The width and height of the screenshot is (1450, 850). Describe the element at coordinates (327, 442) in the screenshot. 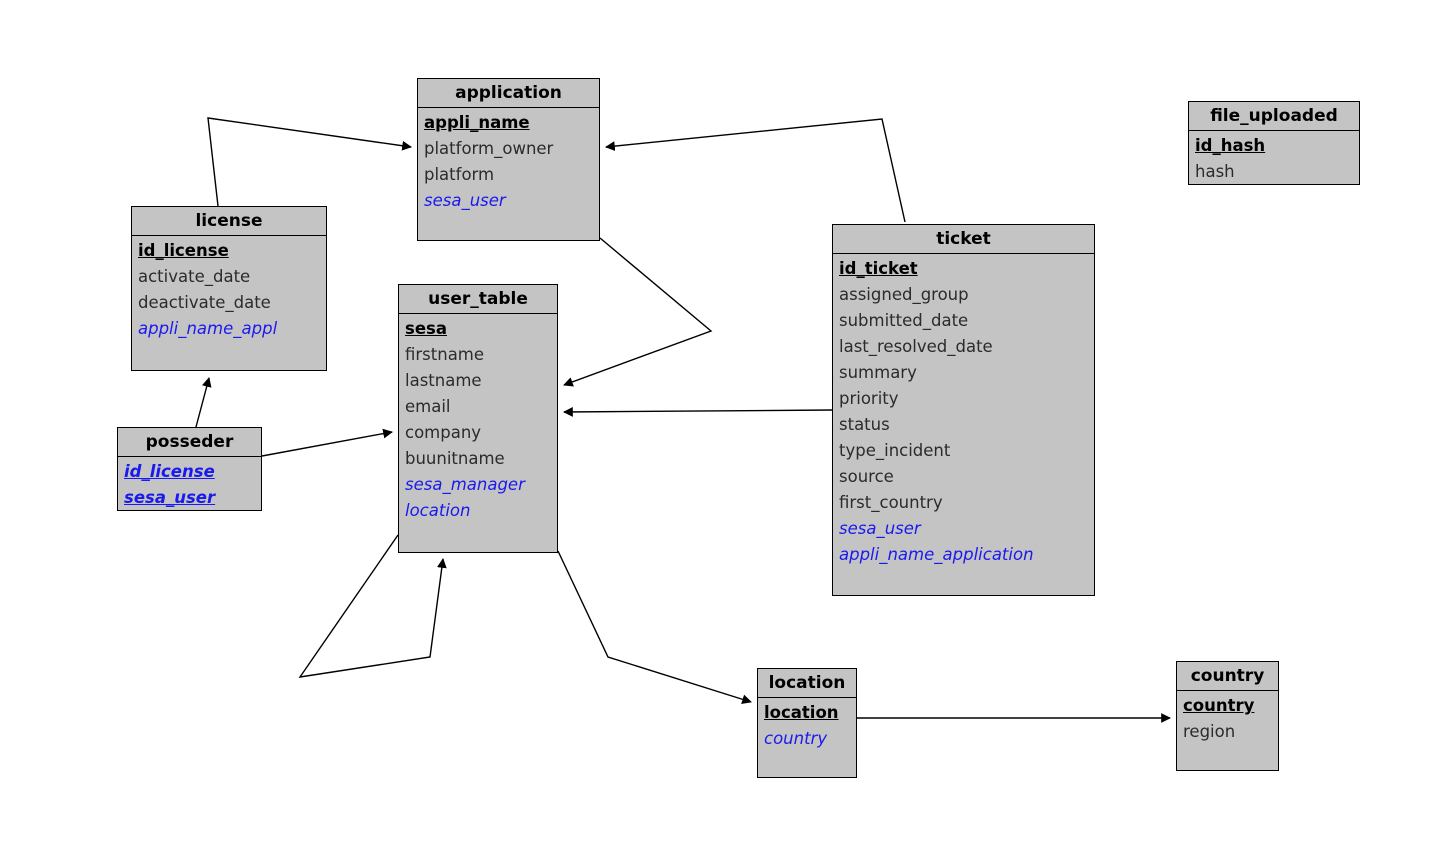

I see `relationship-posseder-to-user-table` at that location.